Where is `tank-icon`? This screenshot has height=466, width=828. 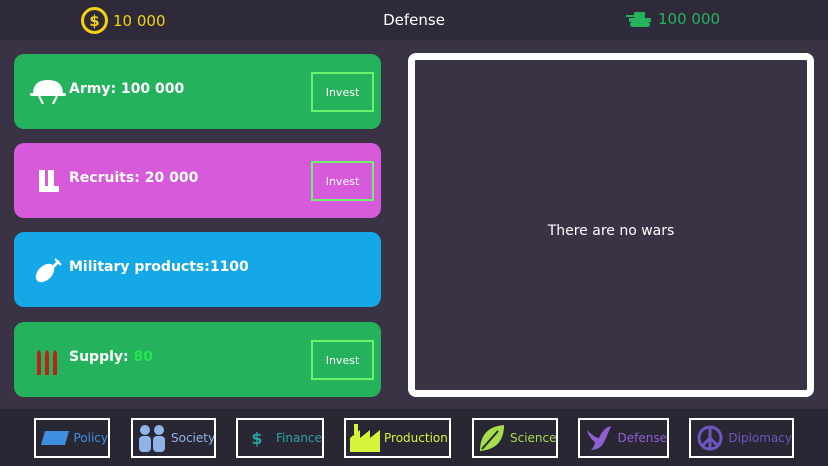 tank-icon is located at coordinates (638, 19).